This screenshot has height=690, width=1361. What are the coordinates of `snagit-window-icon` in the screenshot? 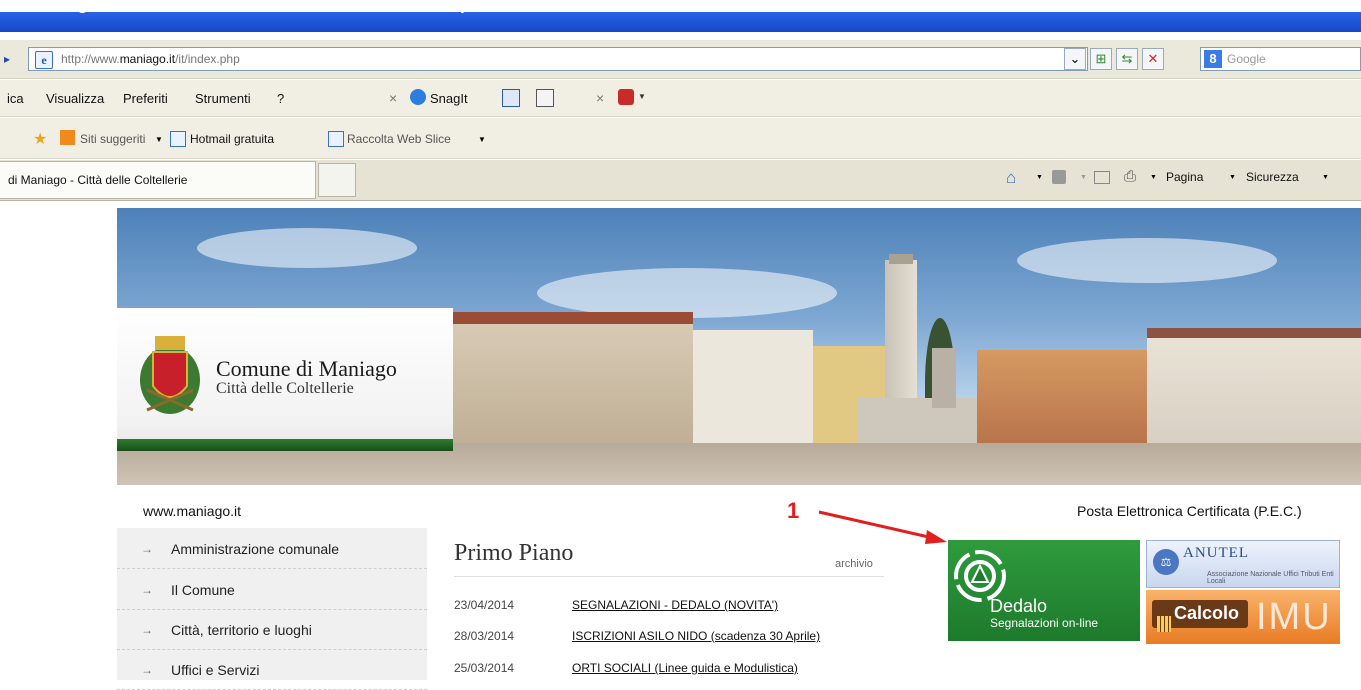 It's located at (511, 98).